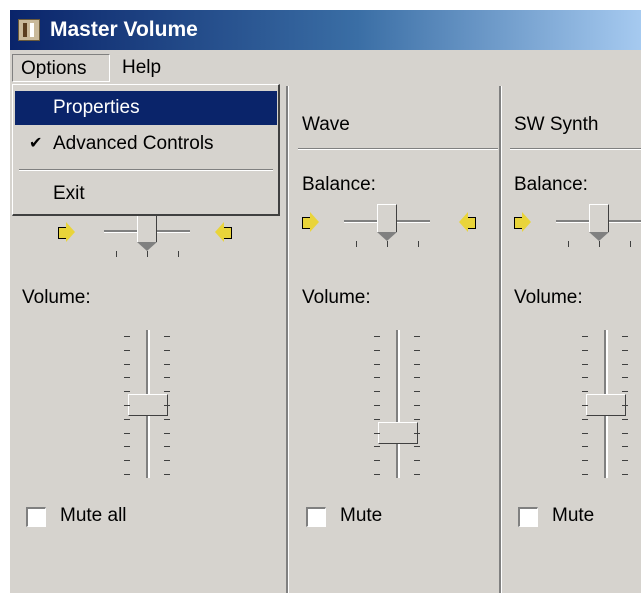 This screenshot has width=641, height=593. Describe the element at coordinates (336, 297) in the screenshot. I see `wave-volume-label: Volume:` at that location.